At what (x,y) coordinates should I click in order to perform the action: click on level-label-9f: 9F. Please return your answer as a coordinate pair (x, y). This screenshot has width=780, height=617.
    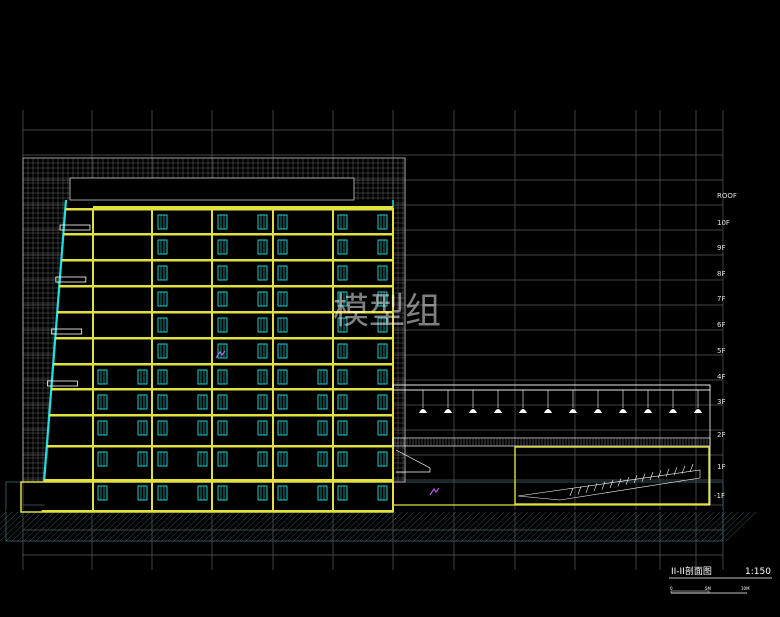
    Looking at the image, I should click on (721, 248).